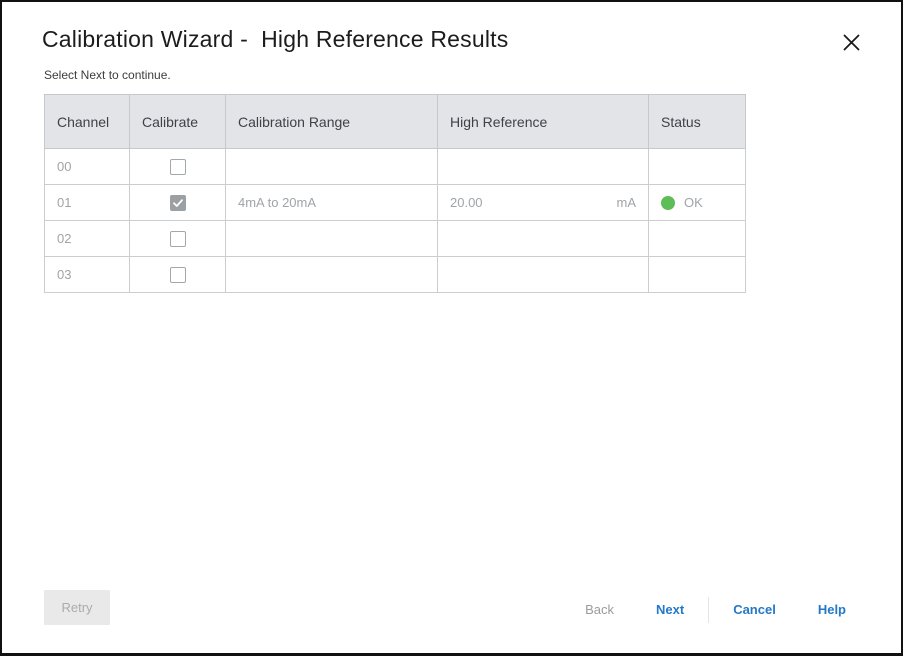 The image size is (903, 656). I want to click on column-header-high-reference: High Reference, so click(543, 121).